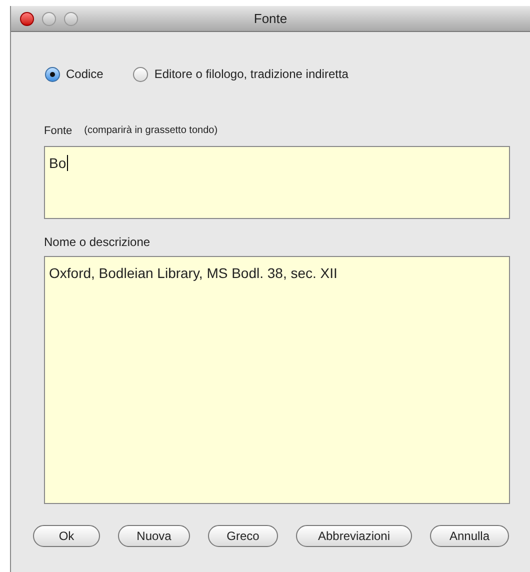 Image resolution: width=530 pixels, height=572 pixels. I want to click on radio-option: Codice, so click(74, 74).